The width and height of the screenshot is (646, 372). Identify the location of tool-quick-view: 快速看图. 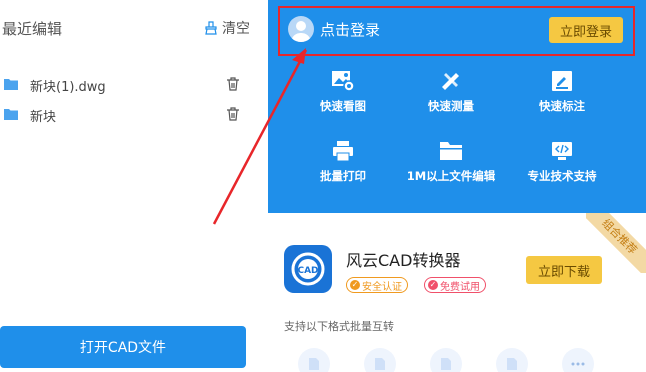
(343, 100).